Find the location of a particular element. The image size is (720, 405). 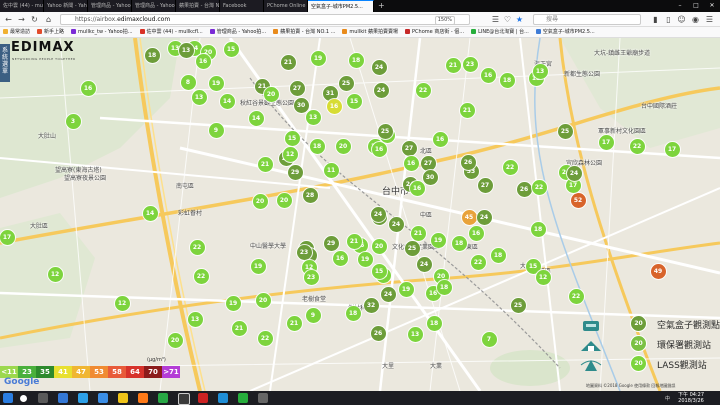

station-marker: 23 is located at coordinates (470, 64).